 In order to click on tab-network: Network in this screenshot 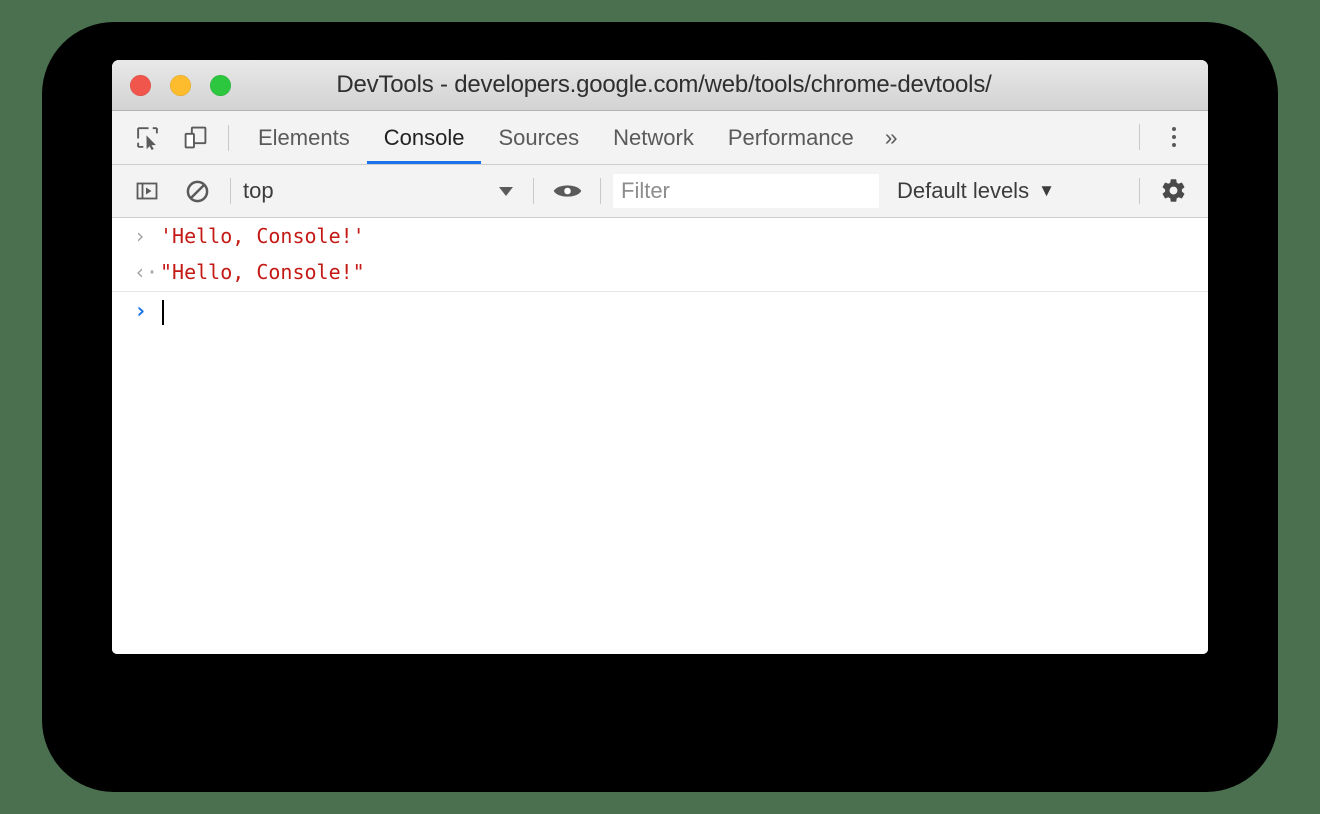, I will do `click(653, 138)`.